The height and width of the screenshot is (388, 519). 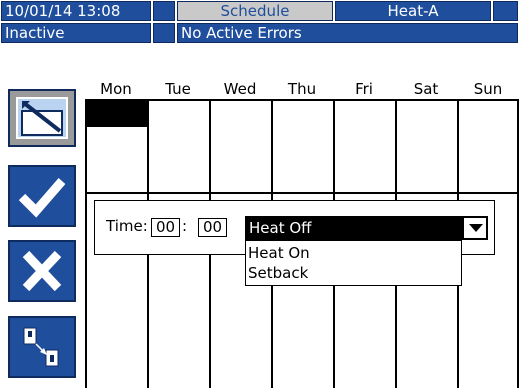 I want to click on accept-button, so click(x=42, y=196).